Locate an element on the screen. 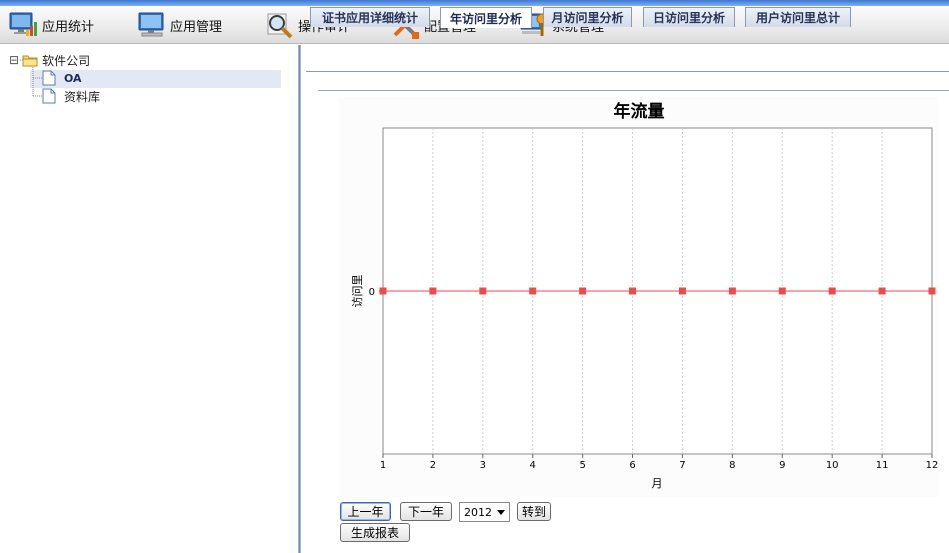 The image size is (949, 553). tab-cert-app-detail-label: 证书应用详细统计 is located at coordinates (369, 18).